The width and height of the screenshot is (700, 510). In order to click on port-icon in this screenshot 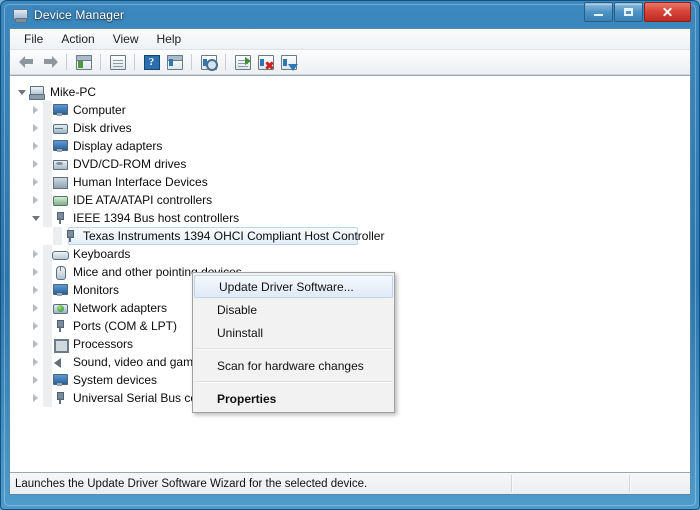, I will do `click(60, 326)`.